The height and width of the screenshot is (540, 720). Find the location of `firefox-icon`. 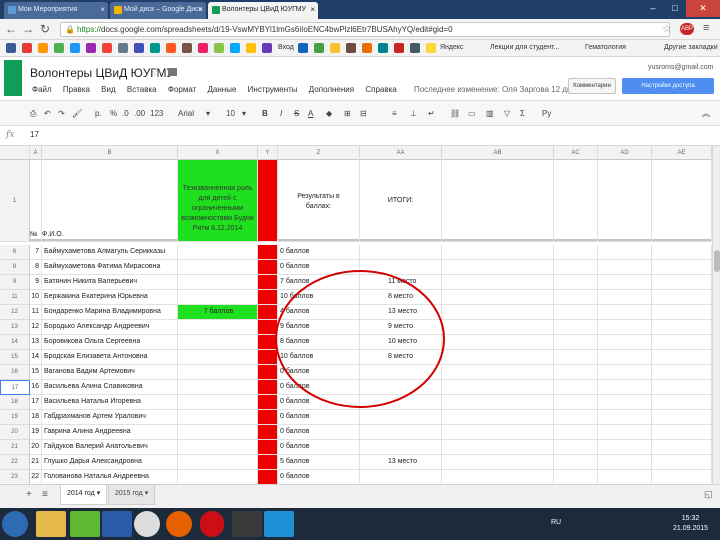

firefox-icon is located at coordinates (179, 524).